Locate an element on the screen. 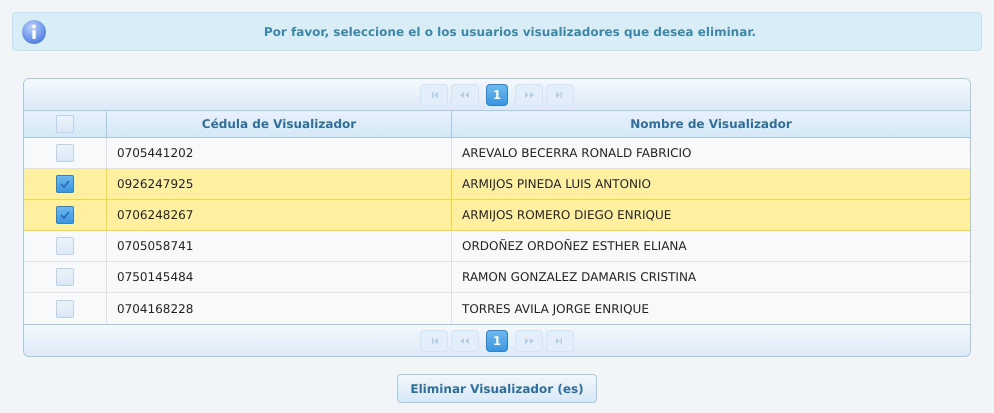 Image resolution: width=994 pixels, height=413 pixels. column-header: Nombre de Visualizador is located at coordinates (711, 124).